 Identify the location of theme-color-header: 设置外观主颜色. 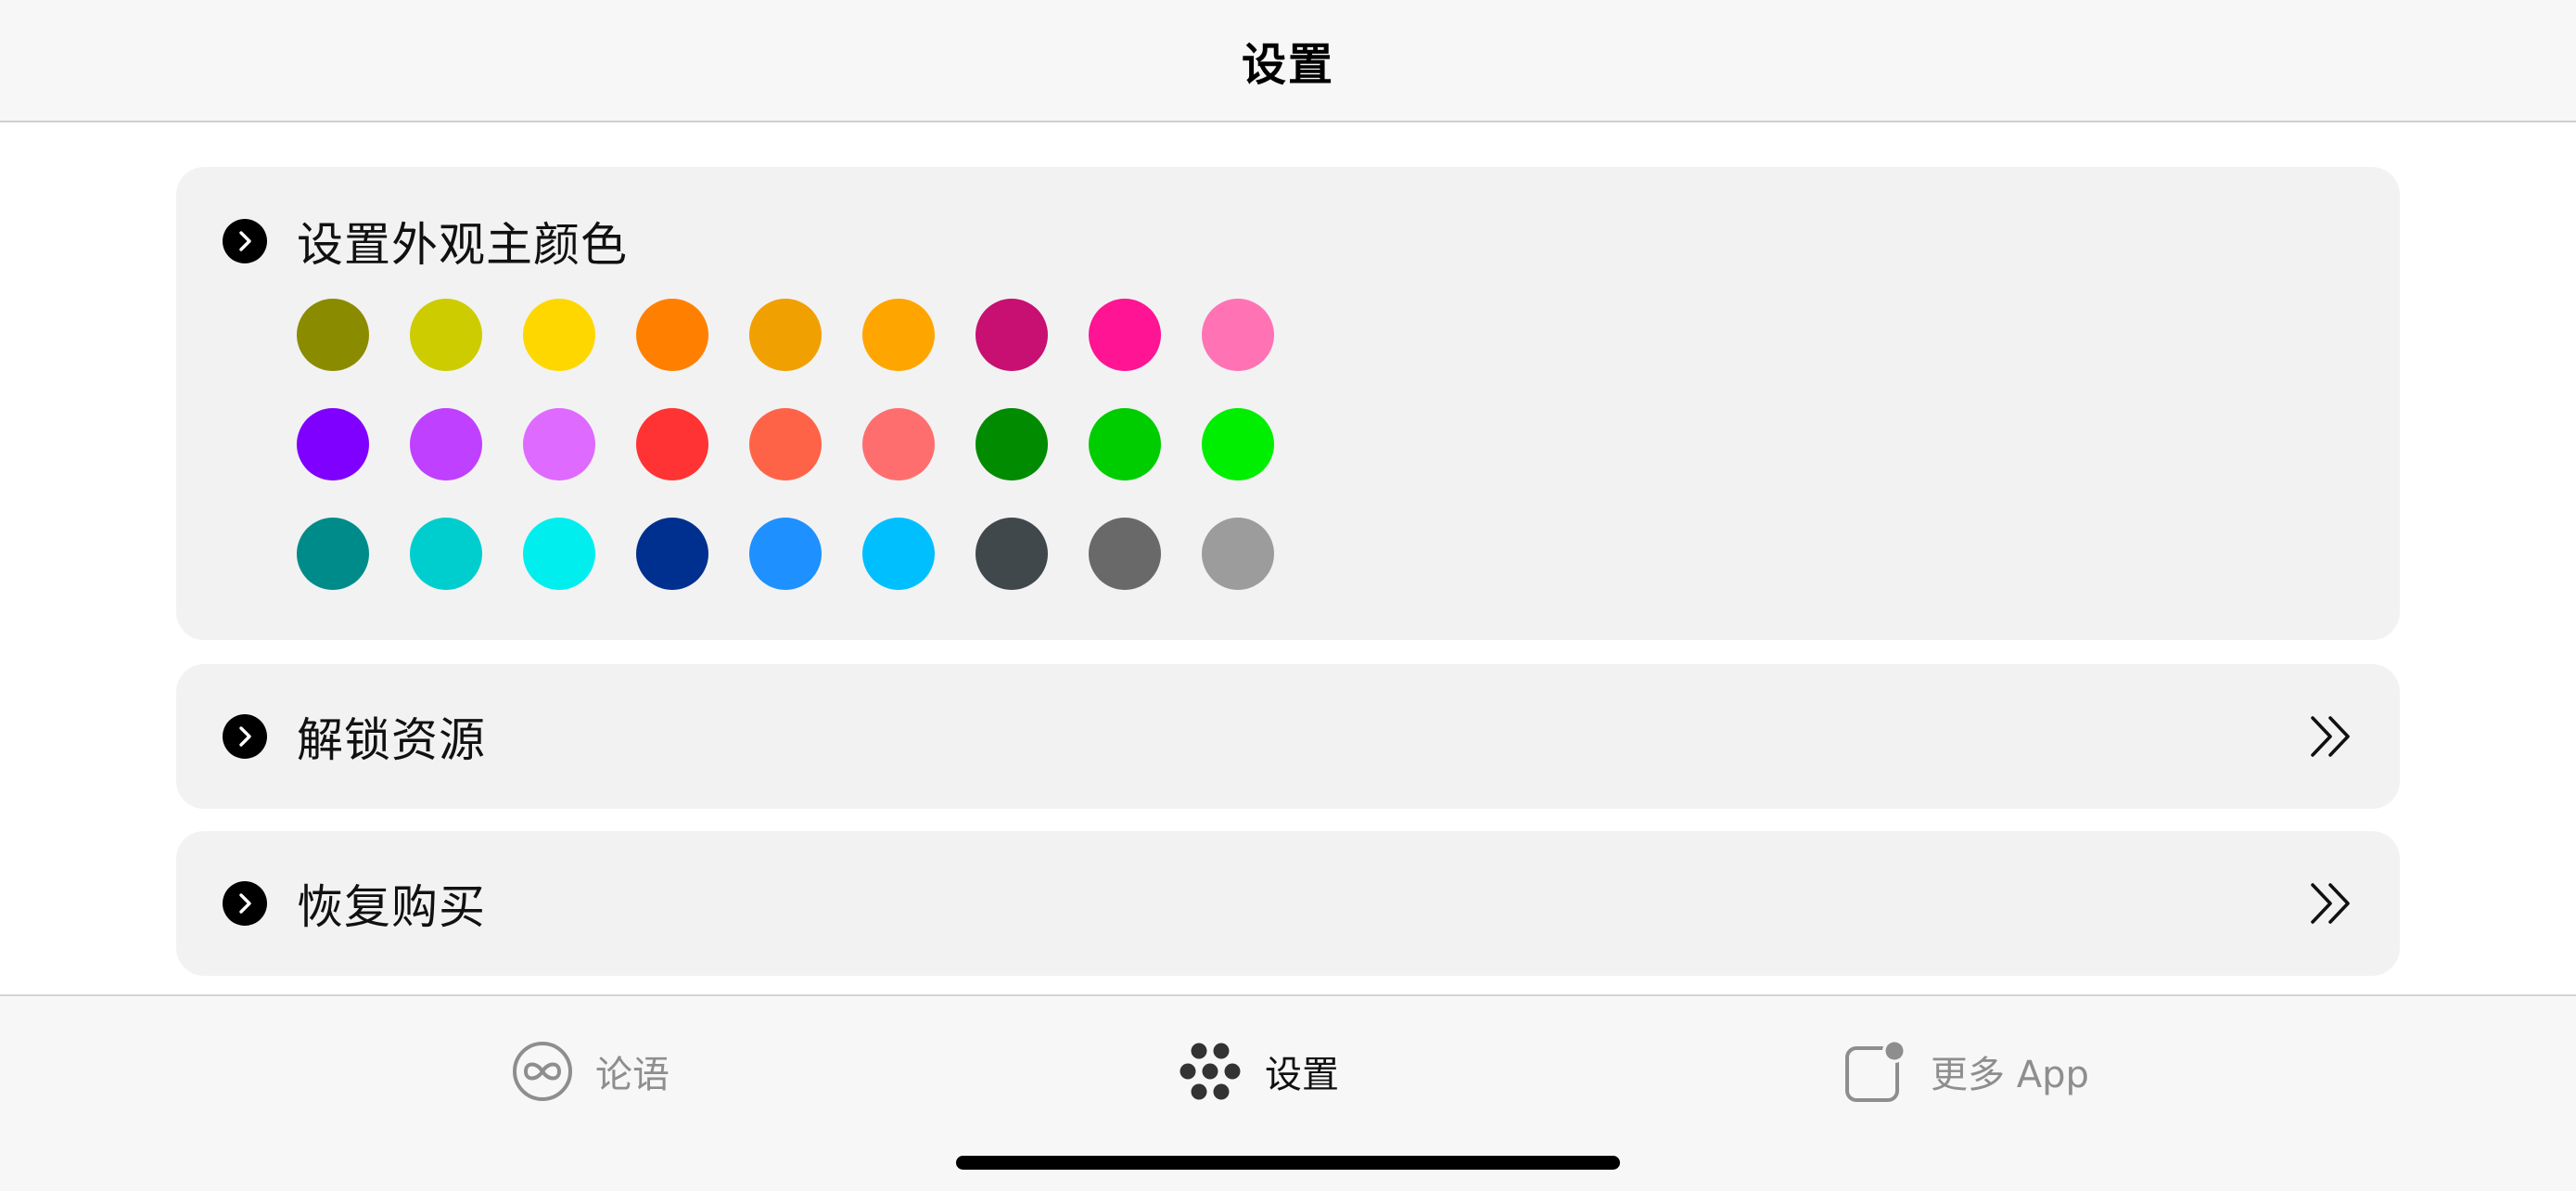
(425, 241).